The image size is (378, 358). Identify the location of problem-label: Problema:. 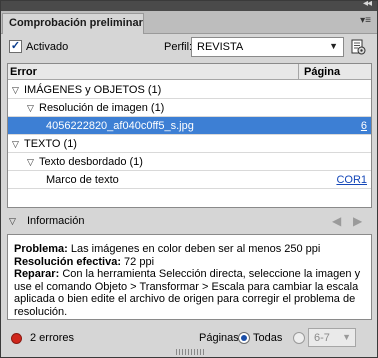
(41, 249).